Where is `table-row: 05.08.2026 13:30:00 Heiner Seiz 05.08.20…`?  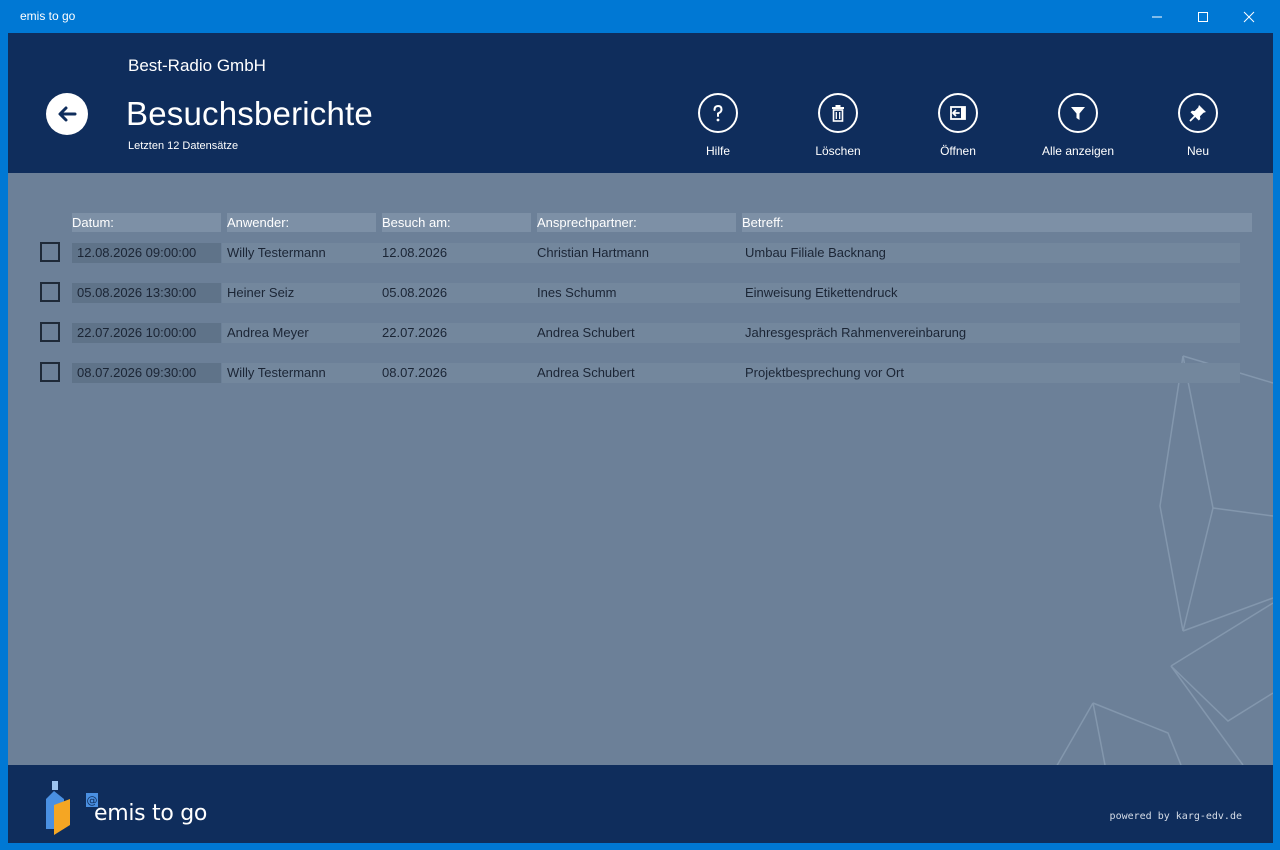
table-row: 05.08.2026 13:30:00 Heiner Seiz 05.08.20… is located at coordinates (640, 293).